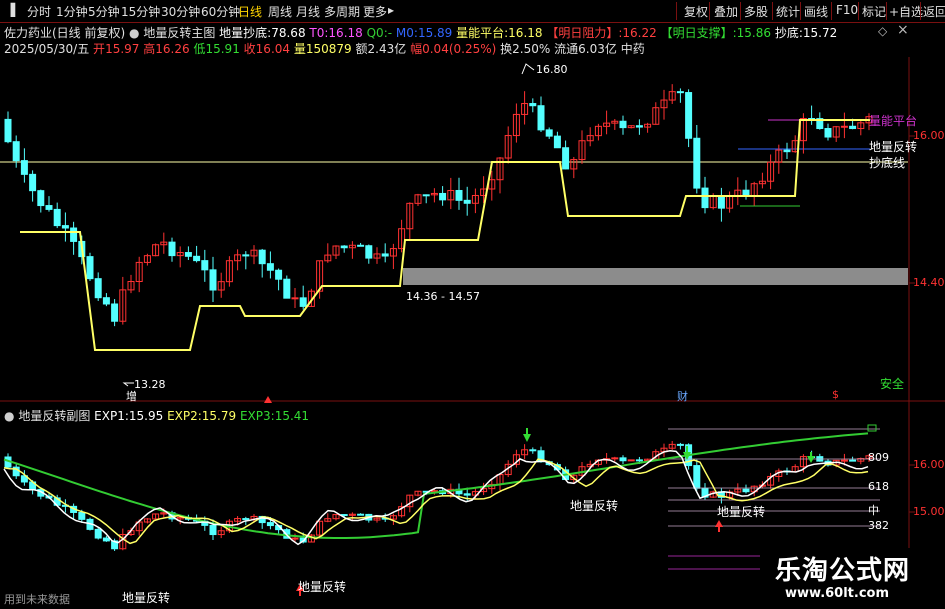 The image size is (945, 609). Describe the element at coordinates (892, 384) in the screenshot. I see `safe-label: 安全` at that location.